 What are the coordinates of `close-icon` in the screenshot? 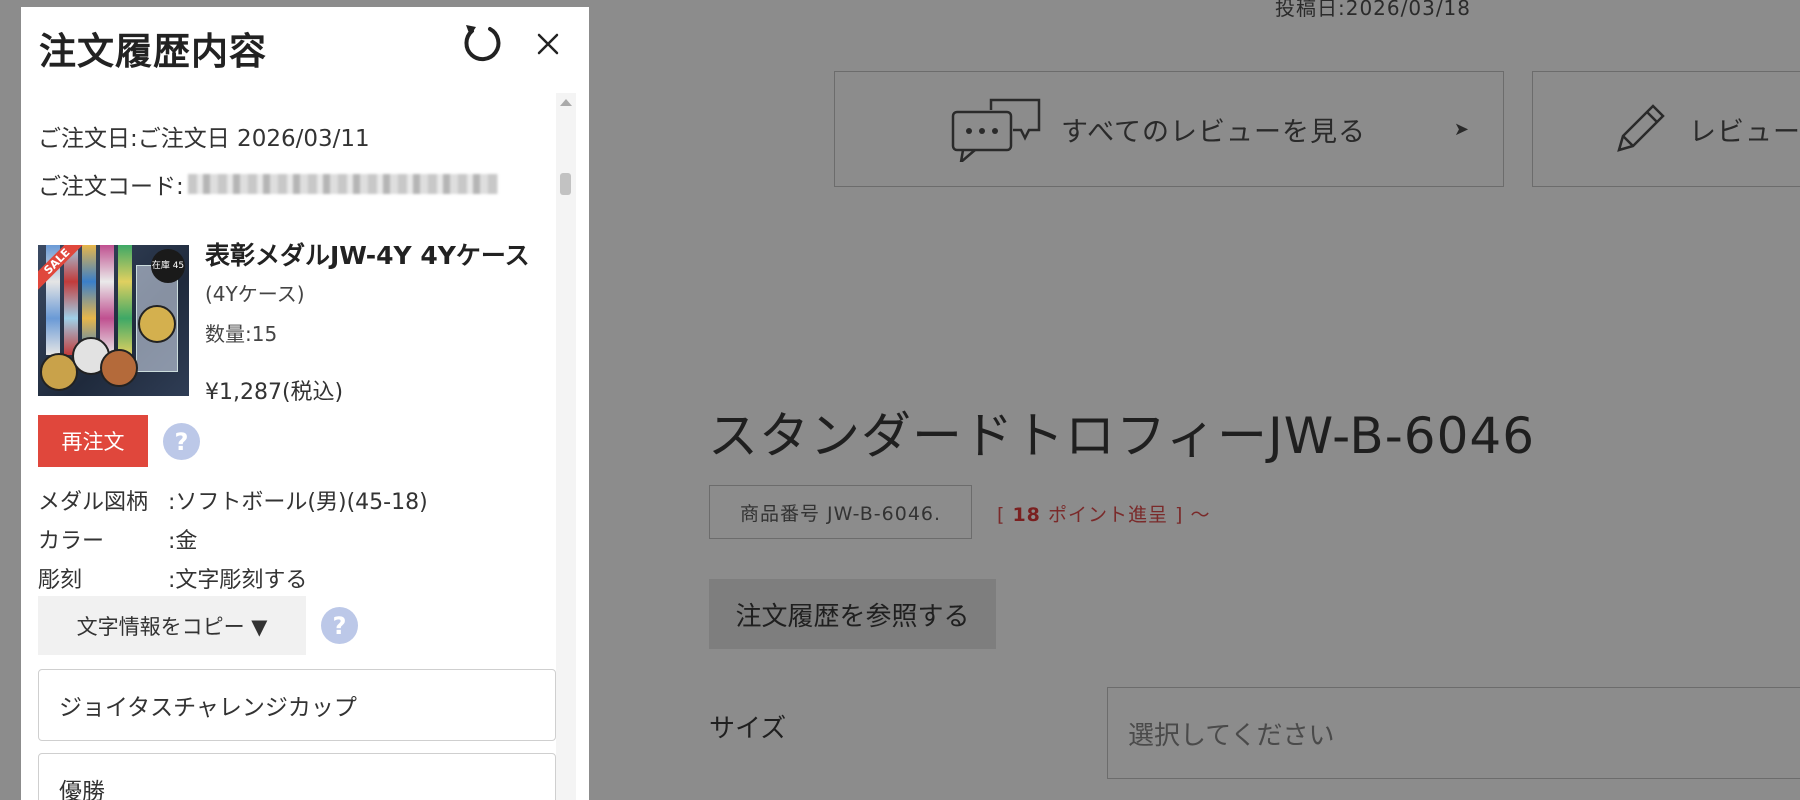 It's located at (548, 44).